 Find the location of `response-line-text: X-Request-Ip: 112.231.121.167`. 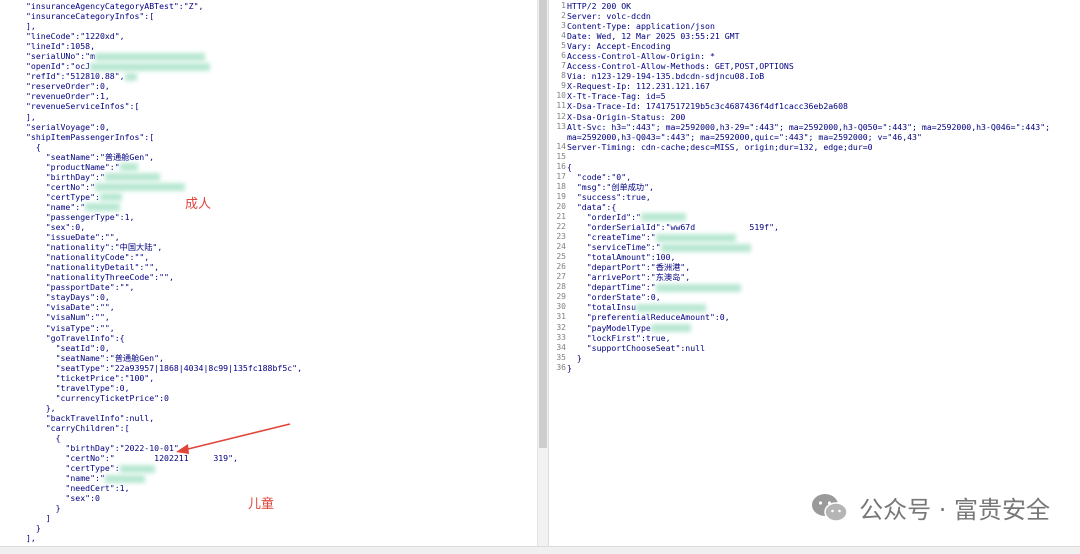

response-line-text: X-Request-Ip: 112.231.121.167 is located at coordinates (638, 86).